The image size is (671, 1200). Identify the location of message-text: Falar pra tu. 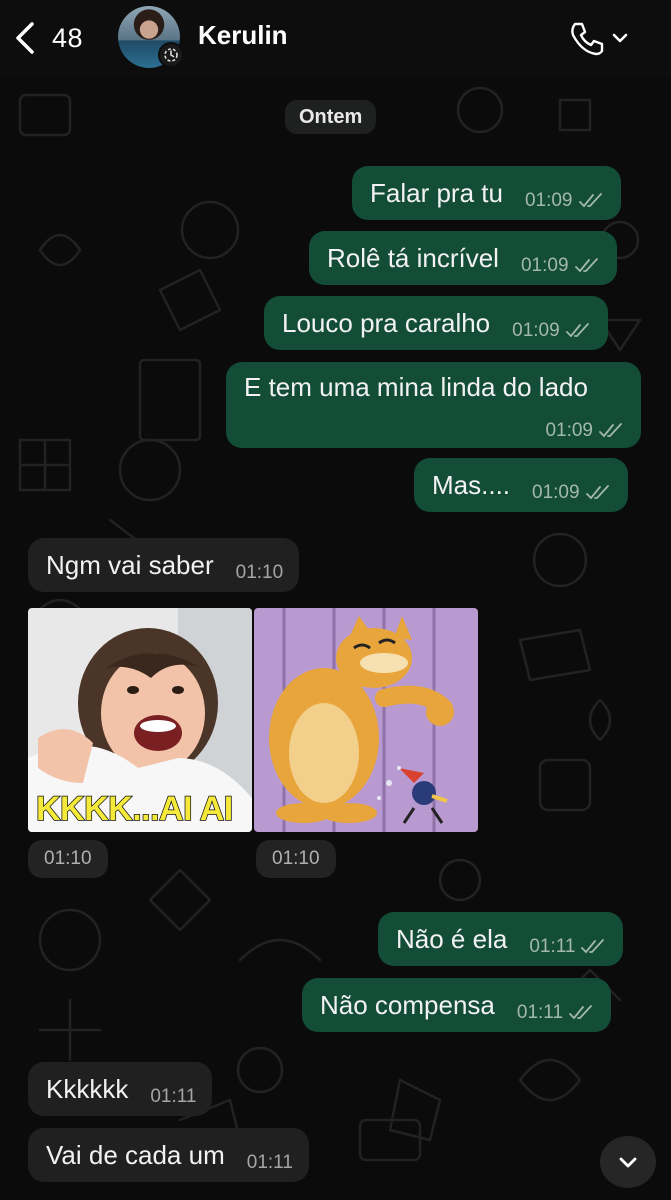
(436, 192).